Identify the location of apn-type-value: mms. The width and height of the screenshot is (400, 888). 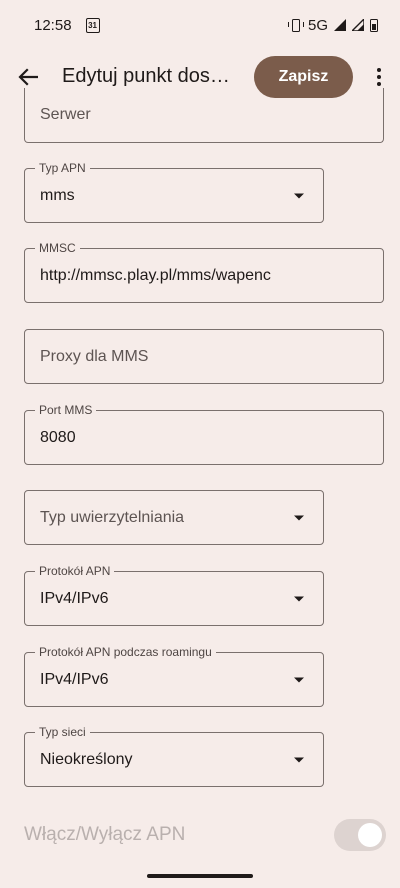
(57, 195).